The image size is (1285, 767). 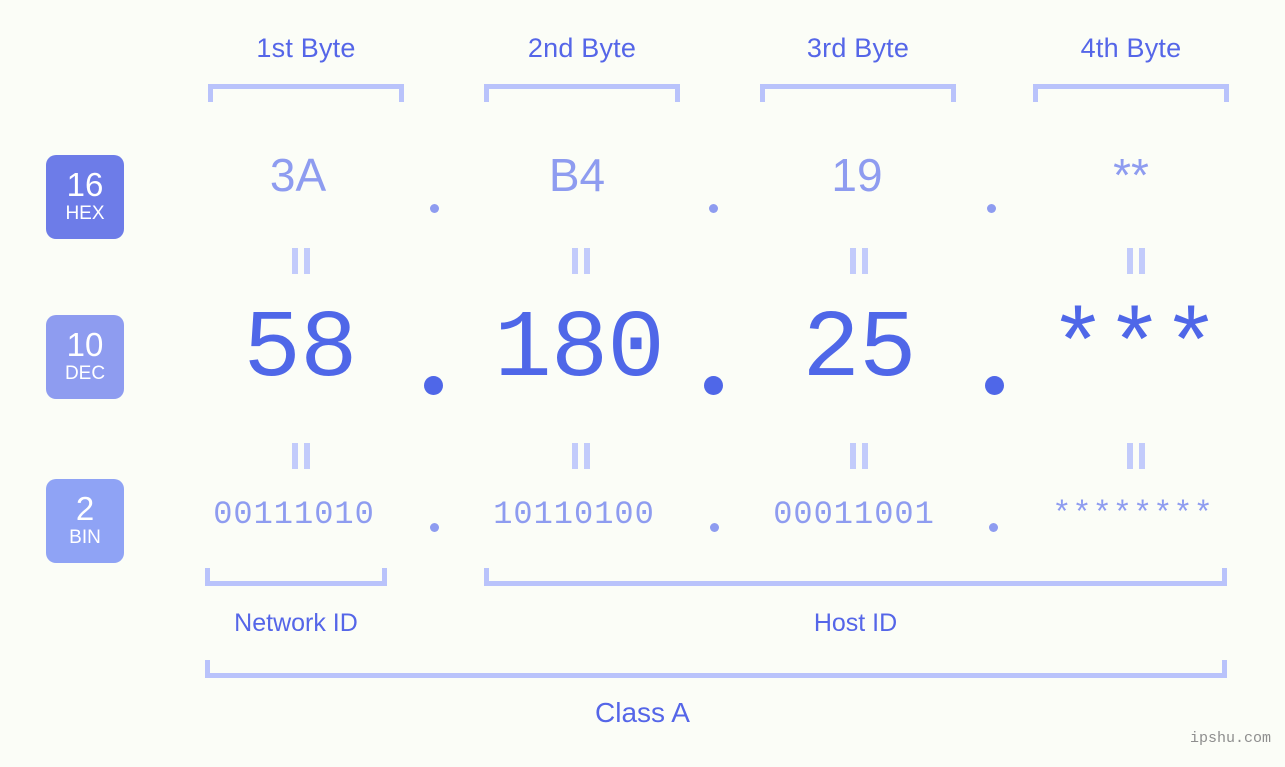 What do you see at coordinates (1131, 48) in the screenshot?
I see `byte-header-4: 4th Byte` at bounding box center [1131, 48].